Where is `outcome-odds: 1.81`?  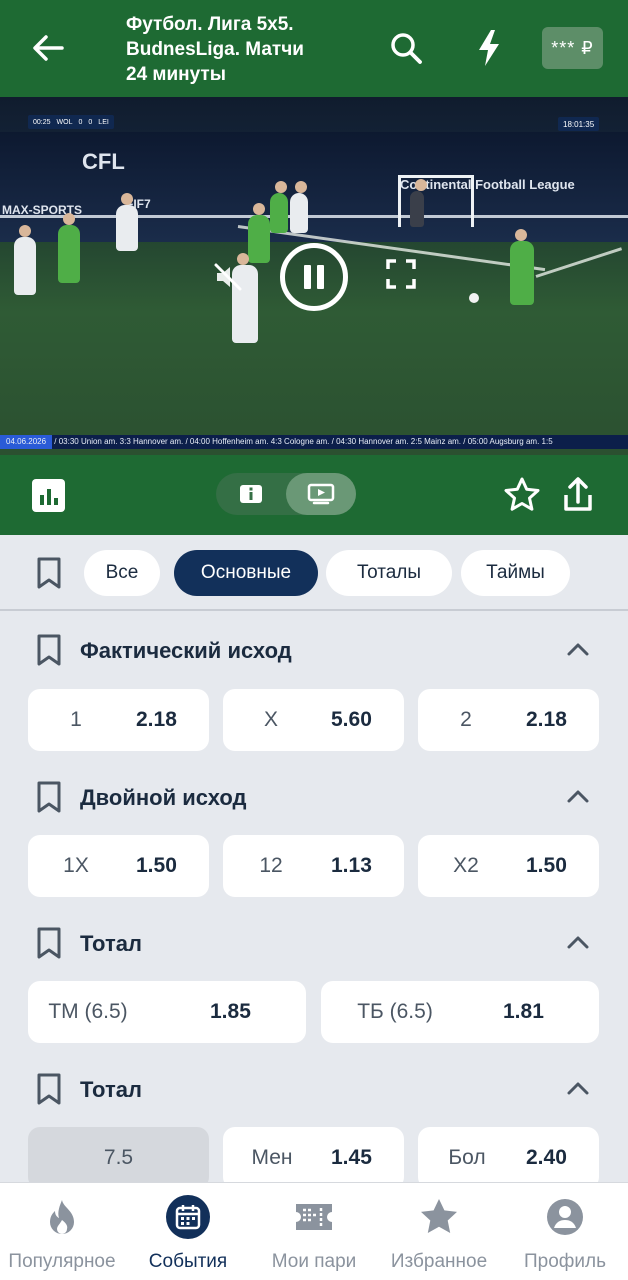 outcome-odds: 1.81 is located at coordinates (523, 1011).